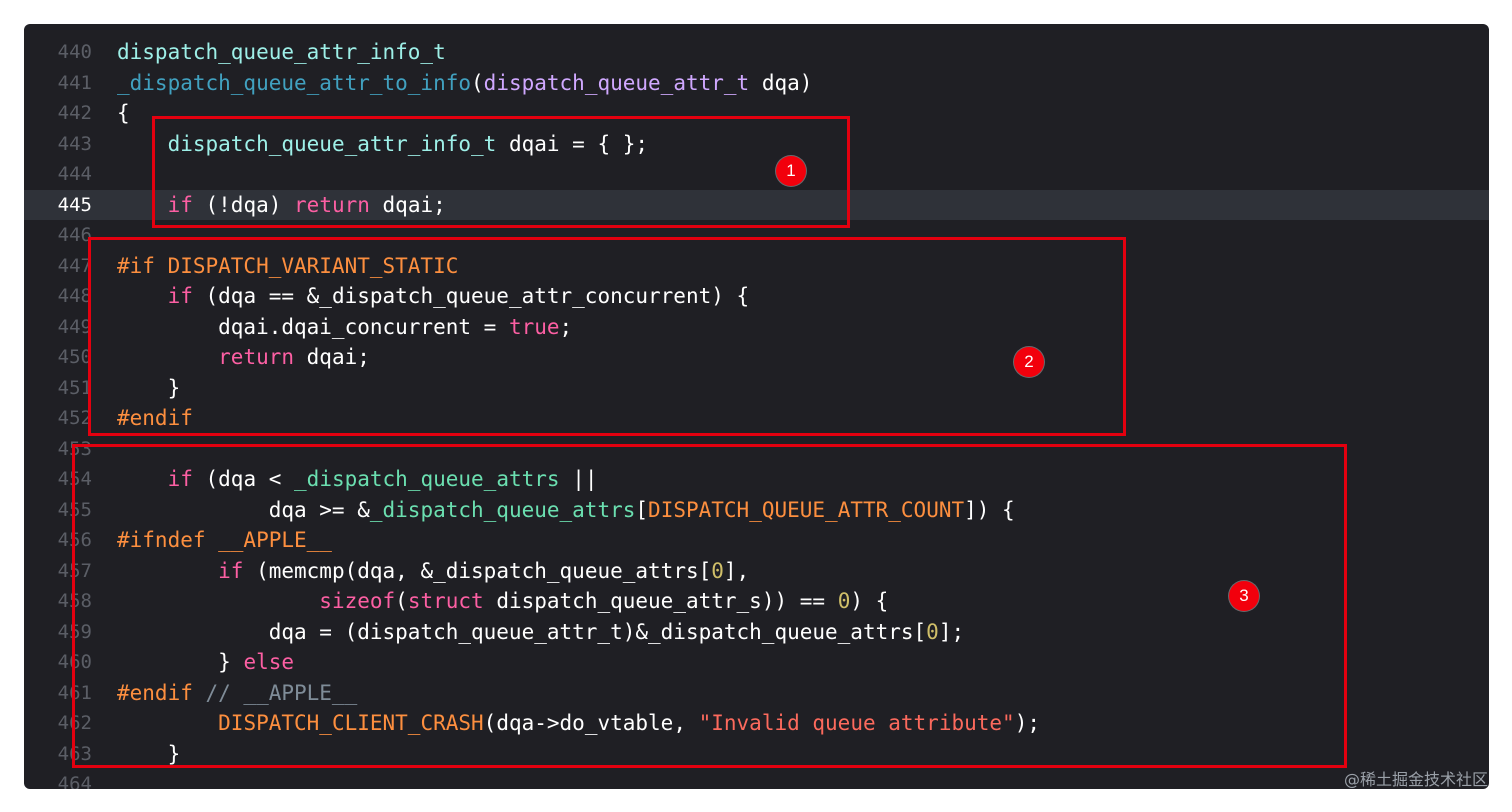 The height and width of the screenshot is (812, 1512). I want to click on line-number: 446, so click(58, 235).